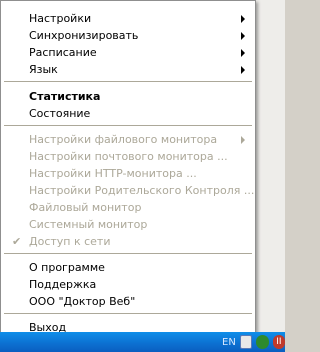  I want to click on menu-item-label: Доступ к сети, so click(70, 241).